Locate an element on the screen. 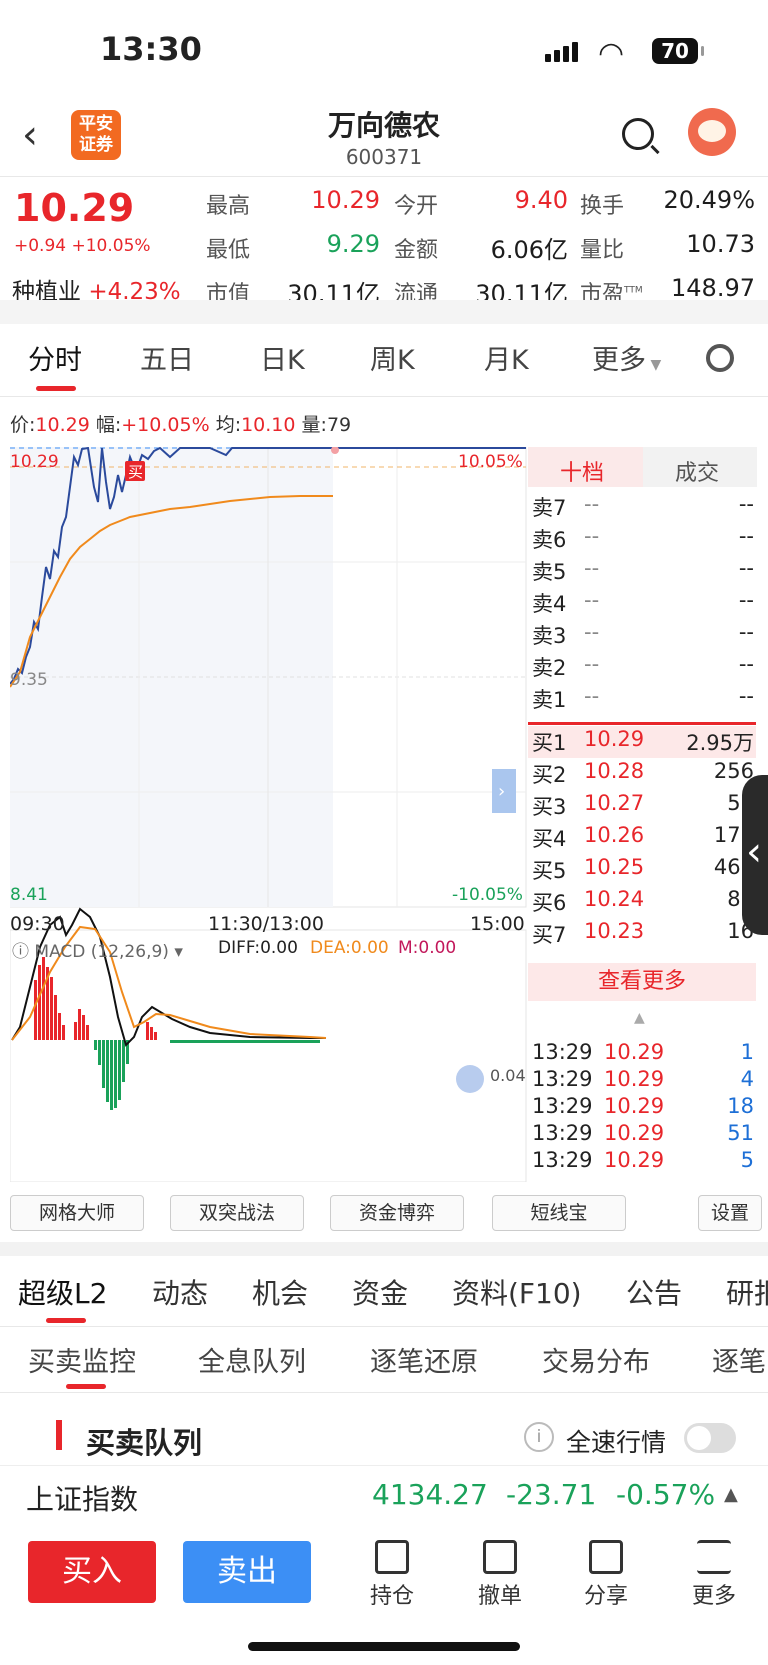 This screenshot has width=768, height=1665. ask-row-label: 卖6 is located at coordinates (549, 540).